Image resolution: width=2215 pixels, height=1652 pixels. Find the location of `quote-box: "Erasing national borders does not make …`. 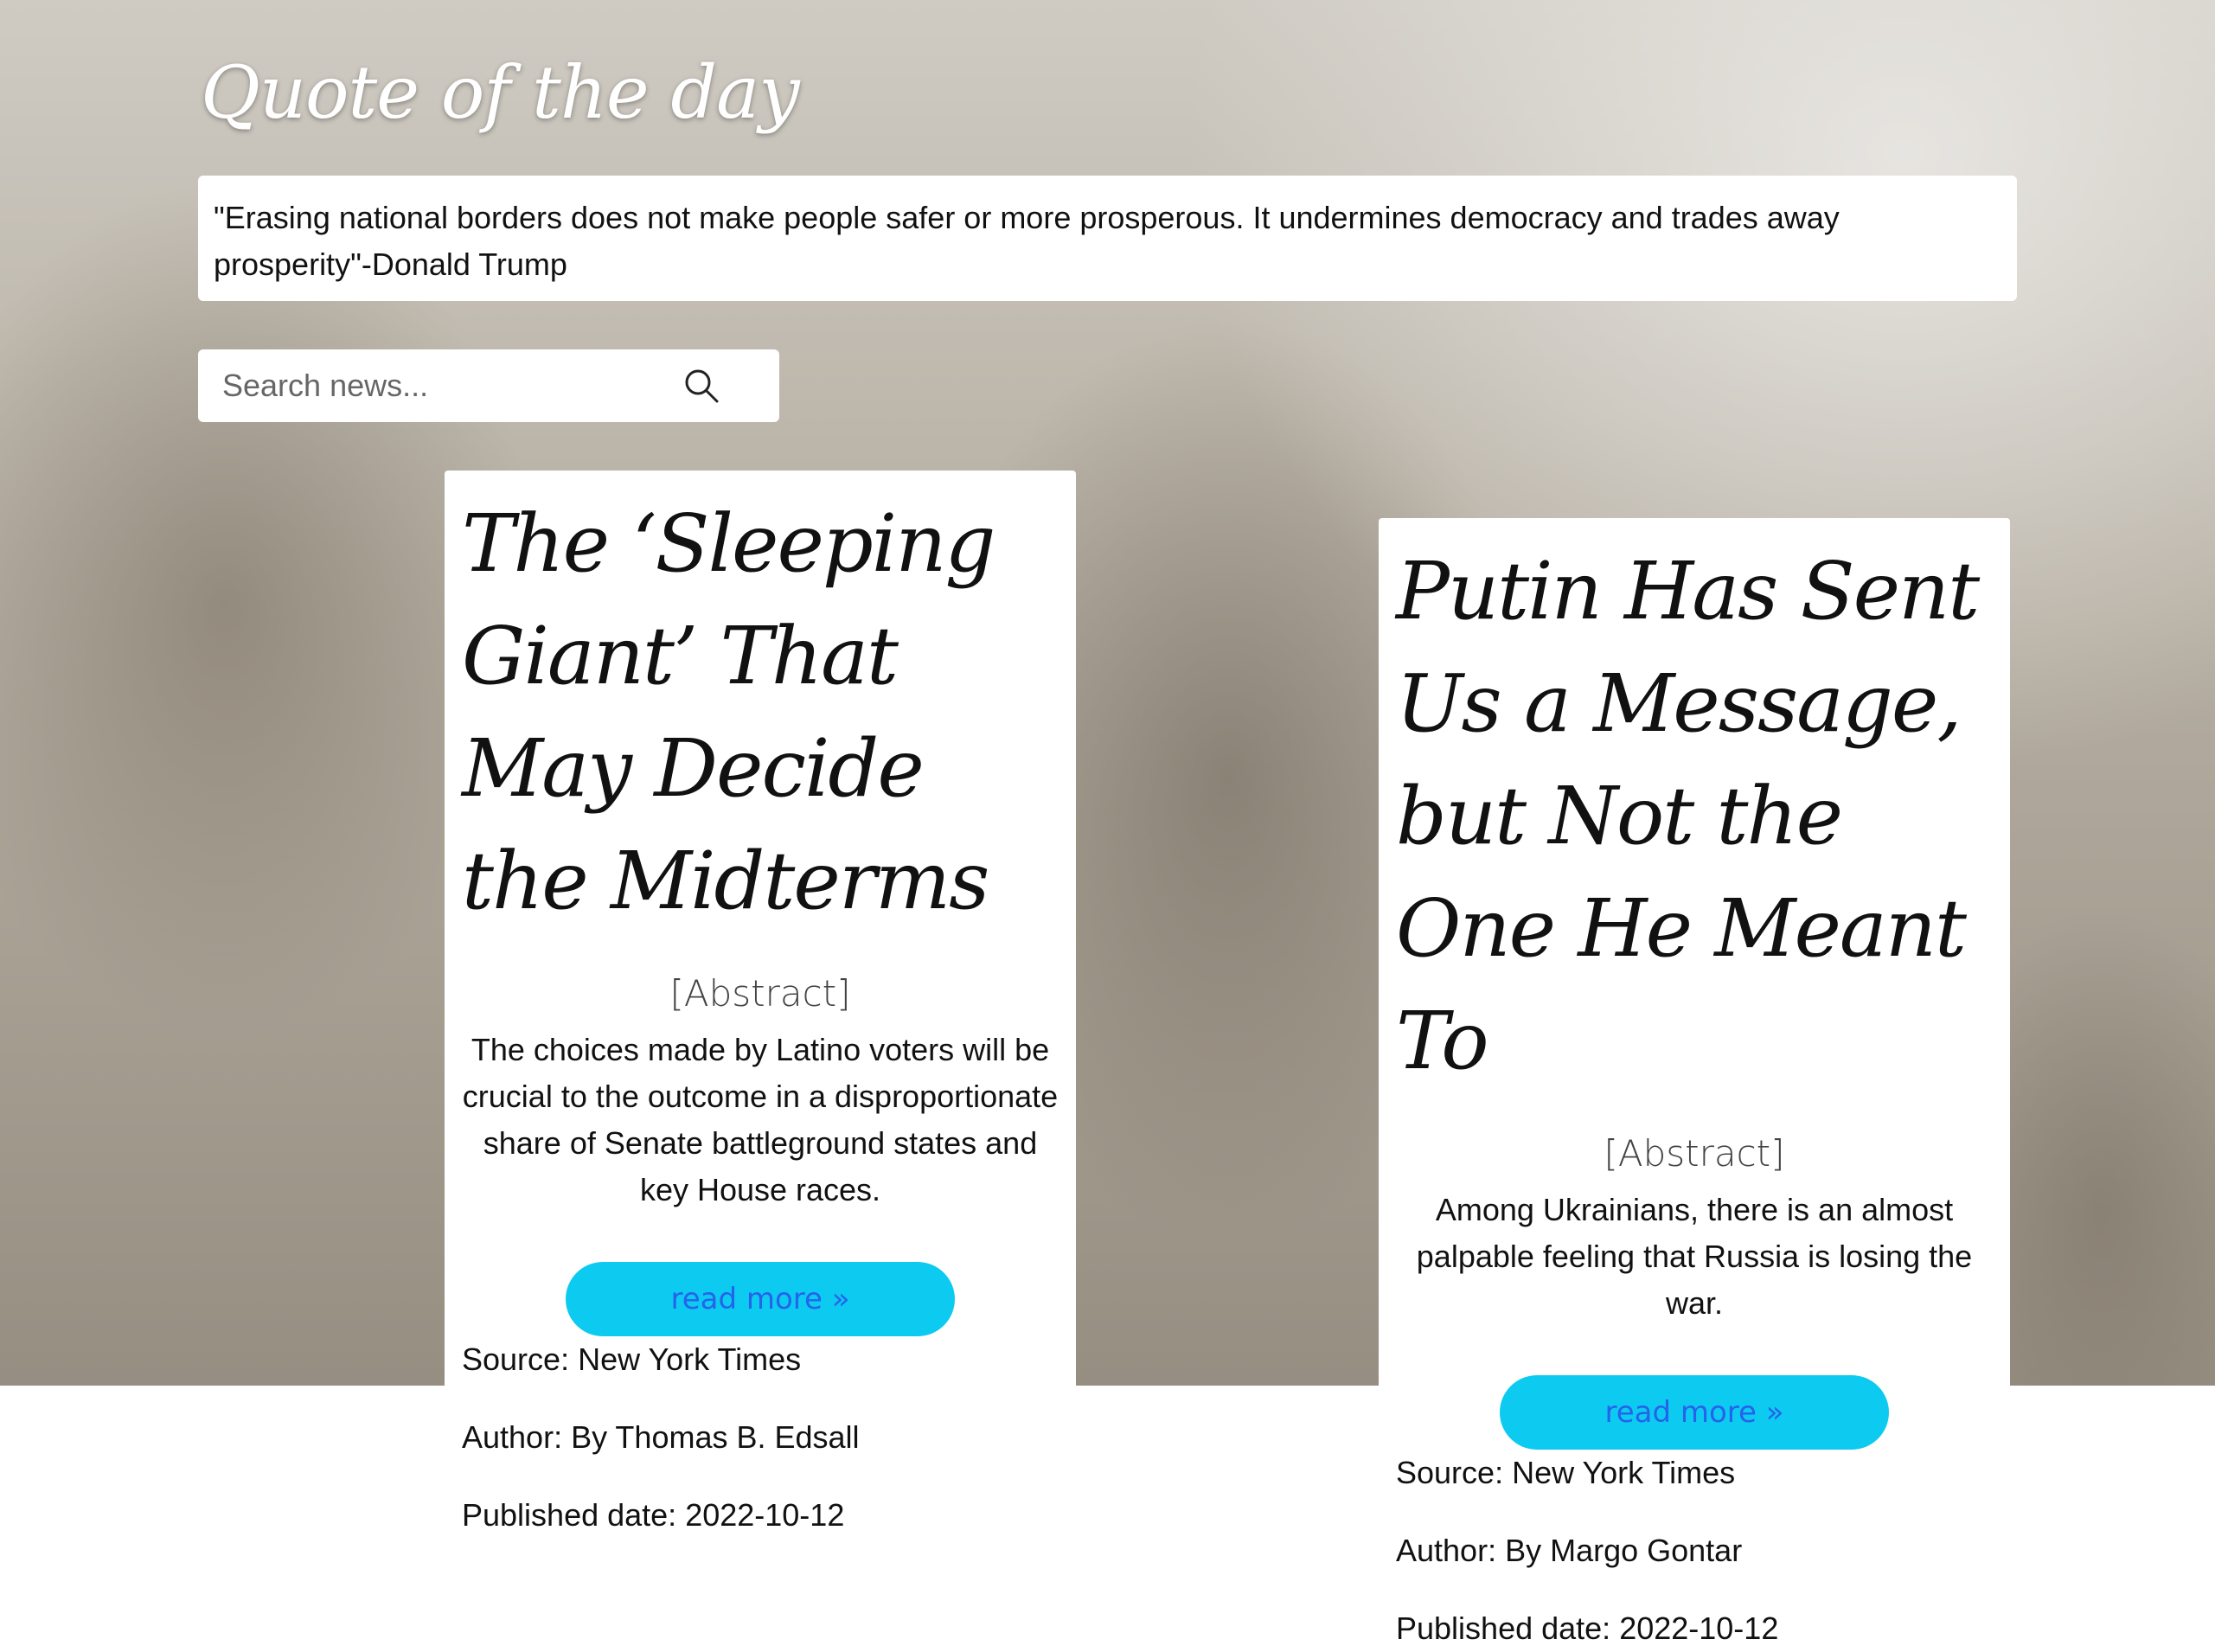

quote-box: "Erasing national borders does not make … is located at coordinates (1107, 239).